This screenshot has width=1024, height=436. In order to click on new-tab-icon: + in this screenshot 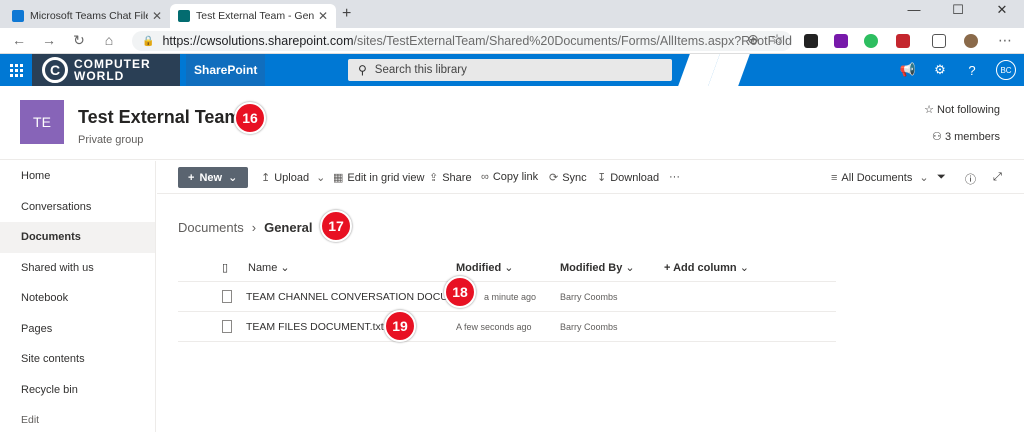, I will do `click(346, 14)`.